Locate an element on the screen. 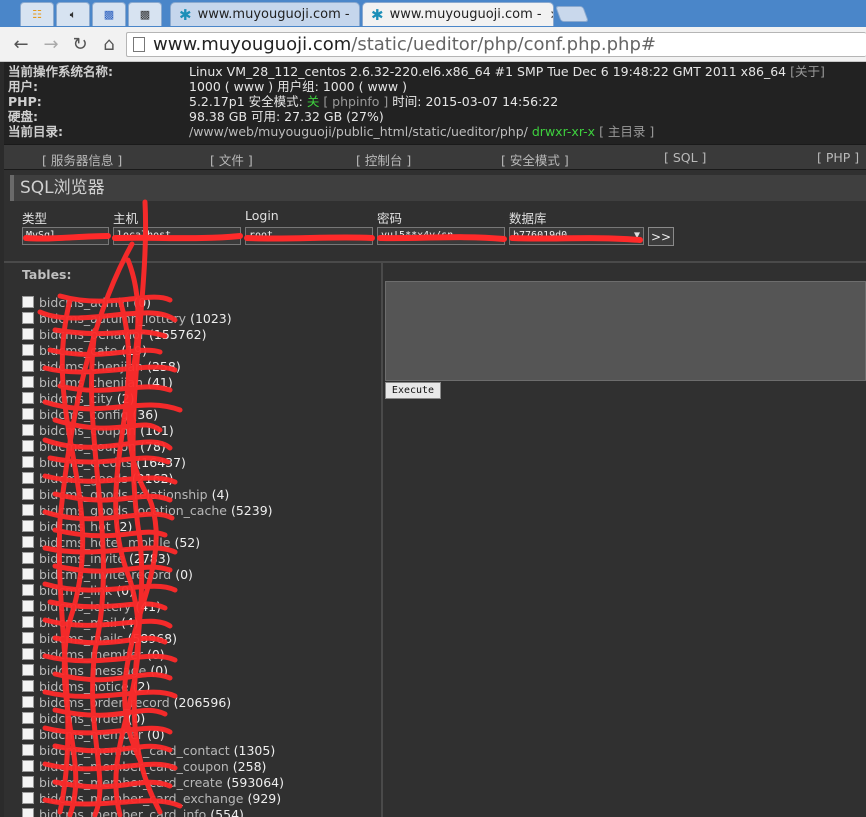 Image resolution: width=866 pixels, height=817 pixels. table-name-link: bidcms_member_card_coupon is located at coordinates (134, 766).